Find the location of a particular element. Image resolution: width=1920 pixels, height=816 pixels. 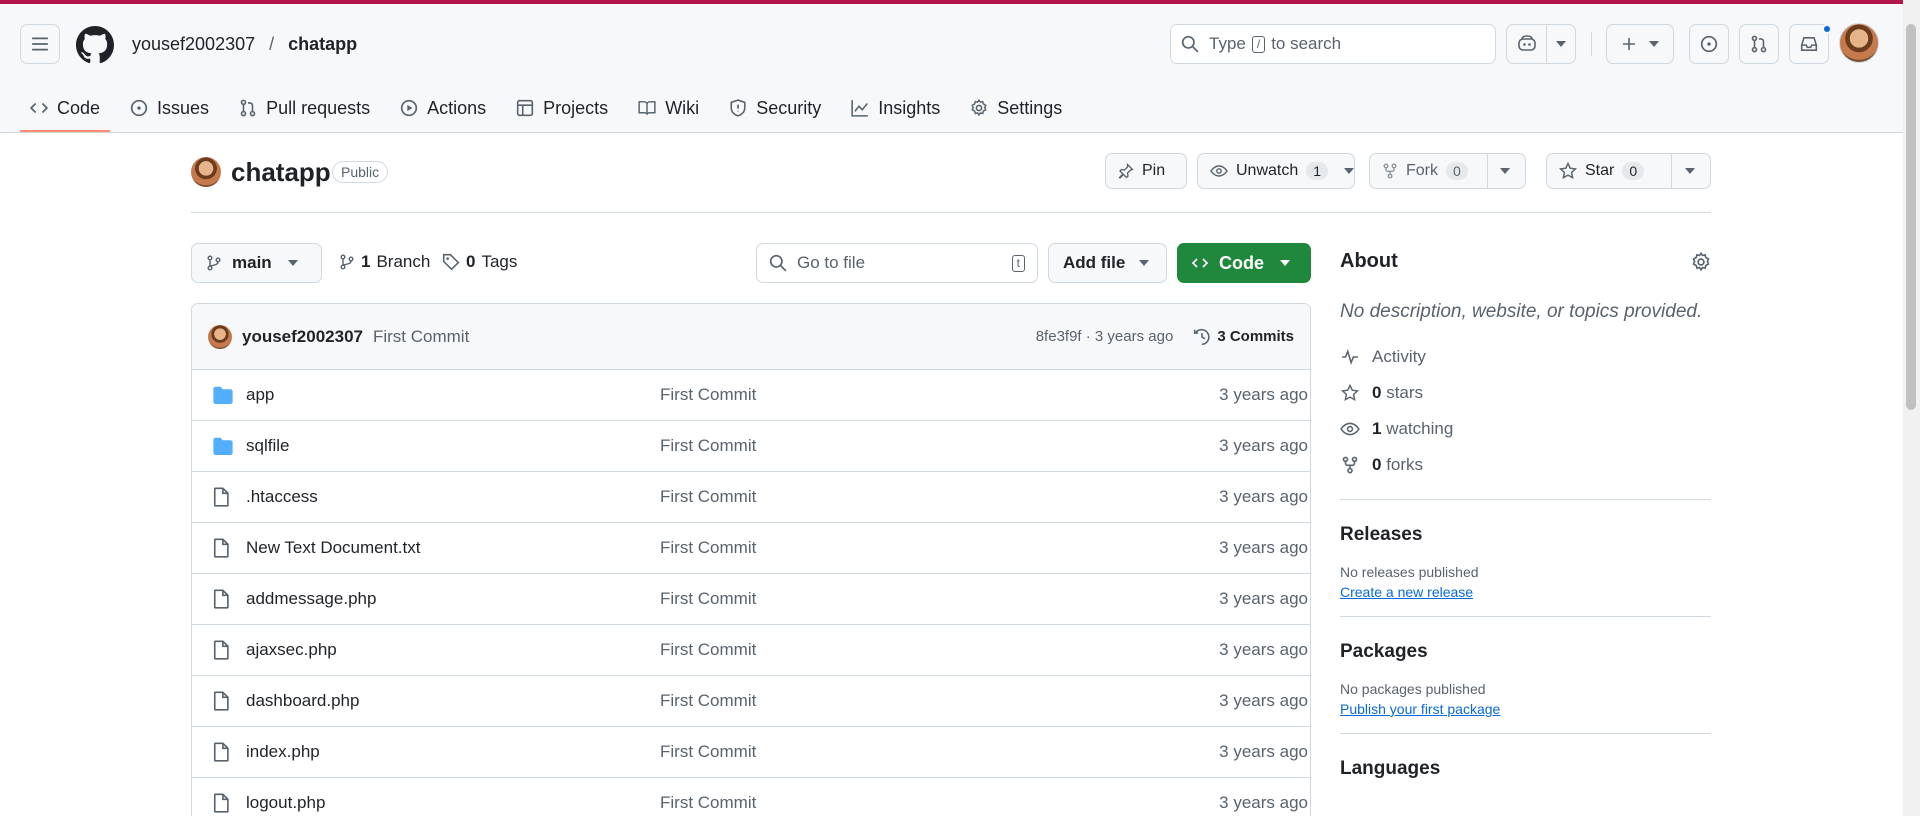

copilot-dropdown is located at coordinates (1561, 44).